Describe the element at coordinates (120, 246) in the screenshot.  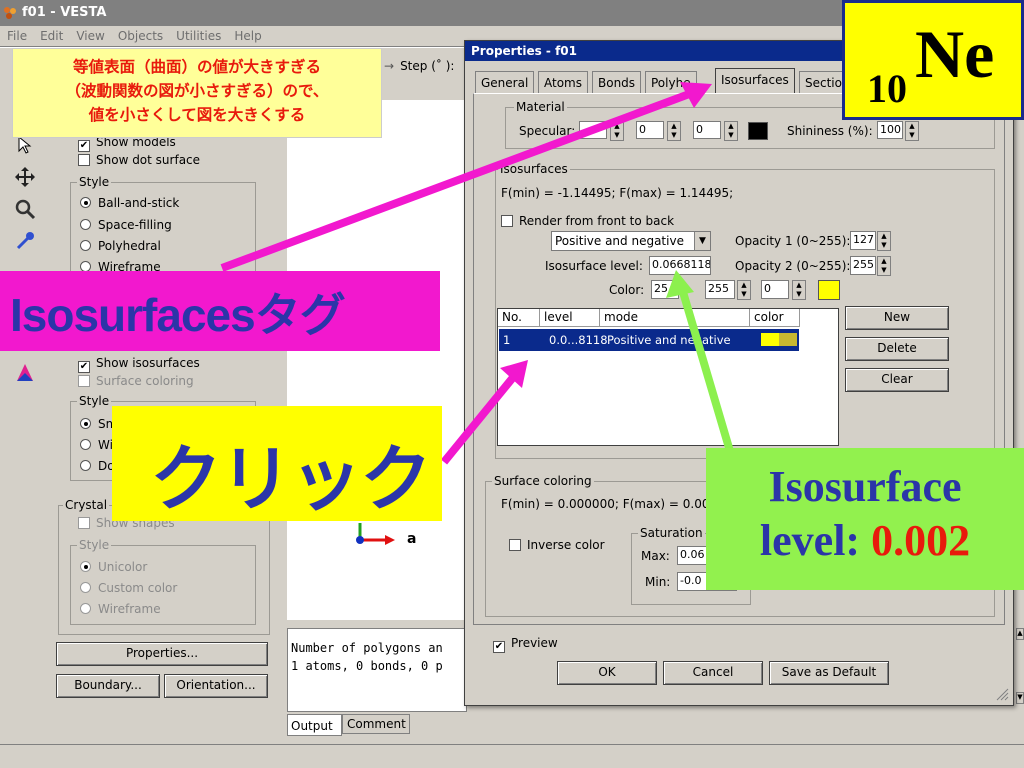
I see `style-polyhedral: Polyhedral` at that location.